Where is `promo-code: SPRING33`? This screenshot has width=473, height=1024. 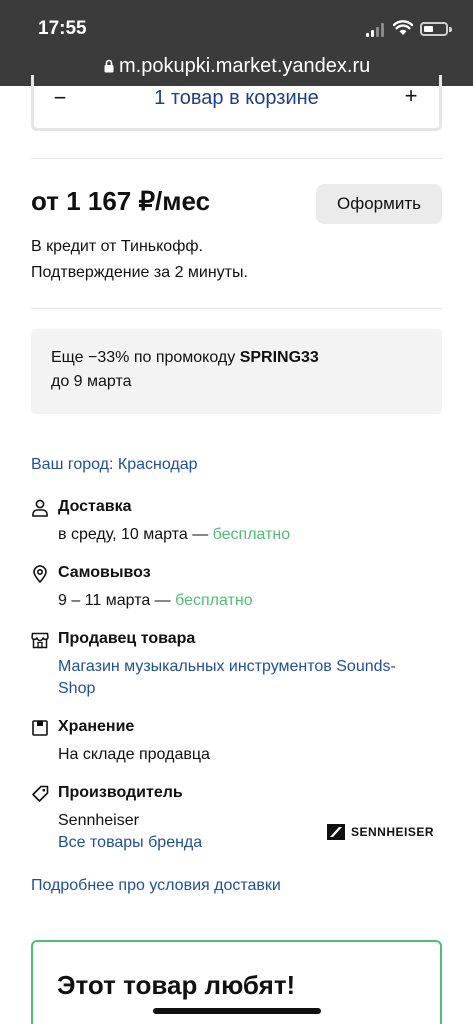 promo-code: SPRING33 is located at coordinates (279, 357).